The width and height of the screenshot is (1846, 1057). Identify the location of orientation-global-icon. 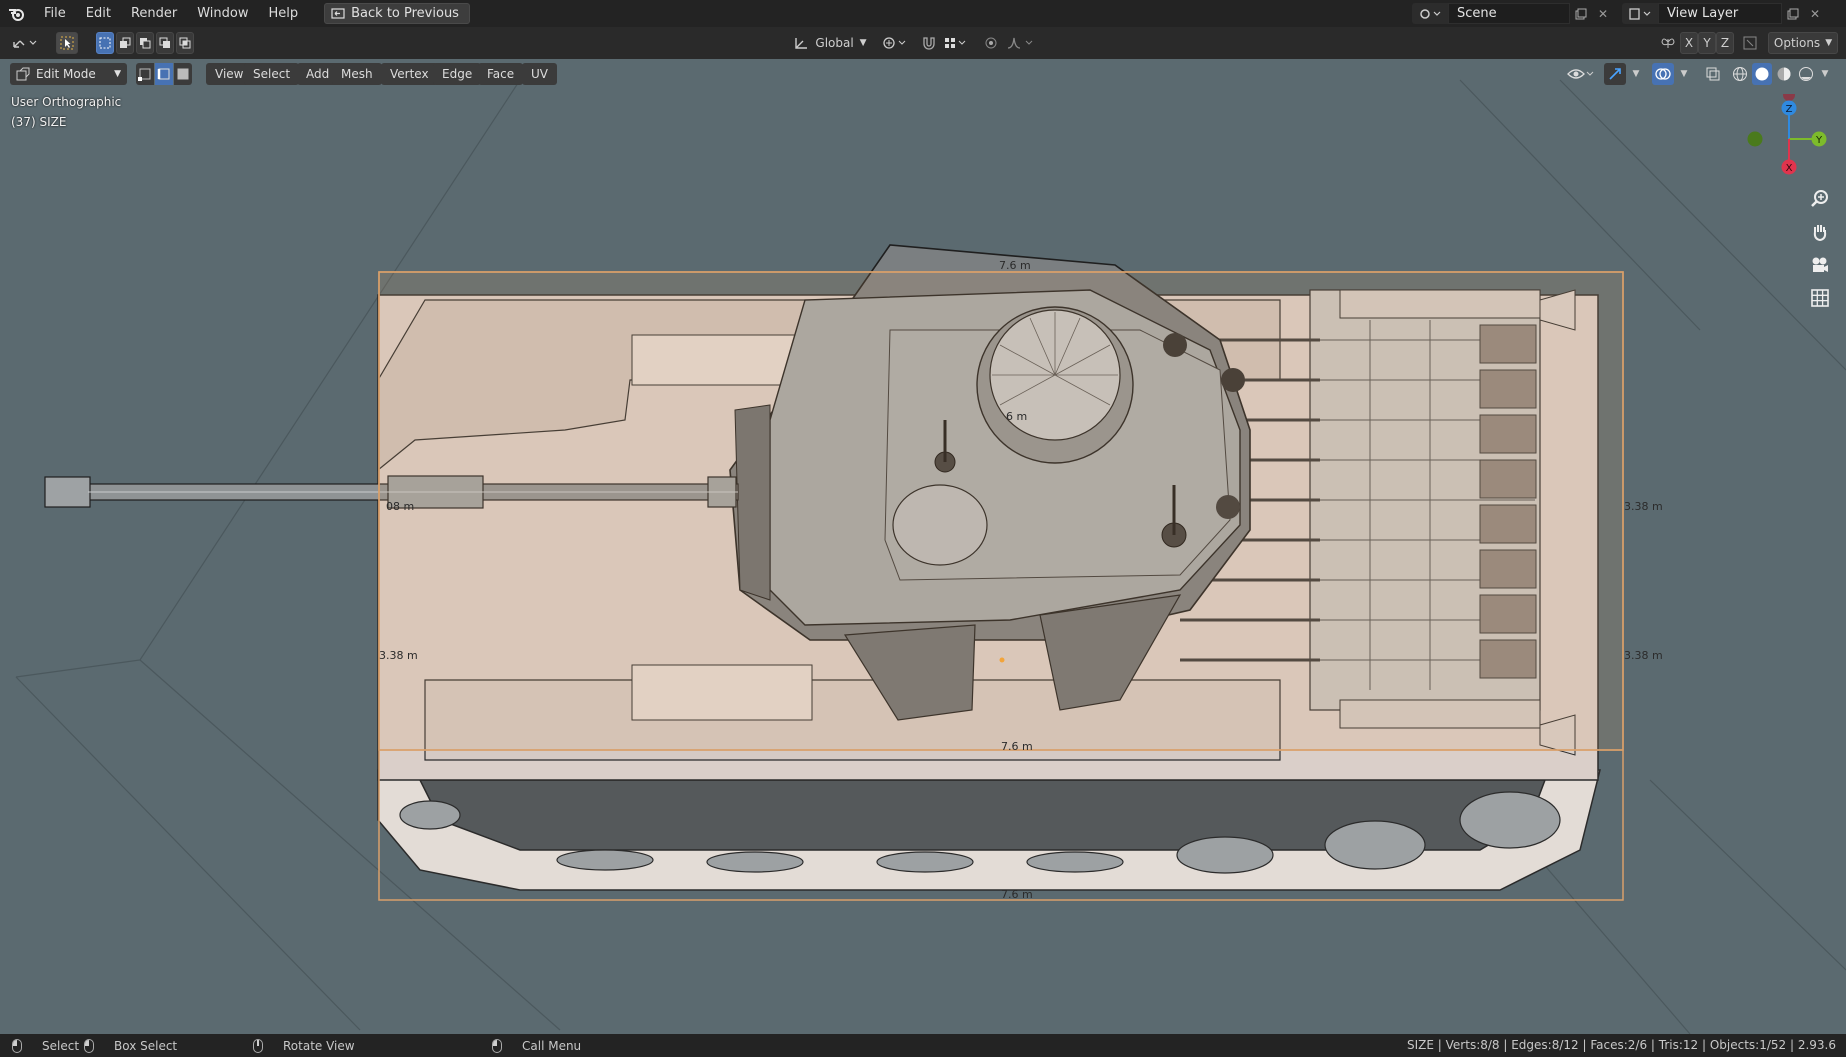
(801, 43).